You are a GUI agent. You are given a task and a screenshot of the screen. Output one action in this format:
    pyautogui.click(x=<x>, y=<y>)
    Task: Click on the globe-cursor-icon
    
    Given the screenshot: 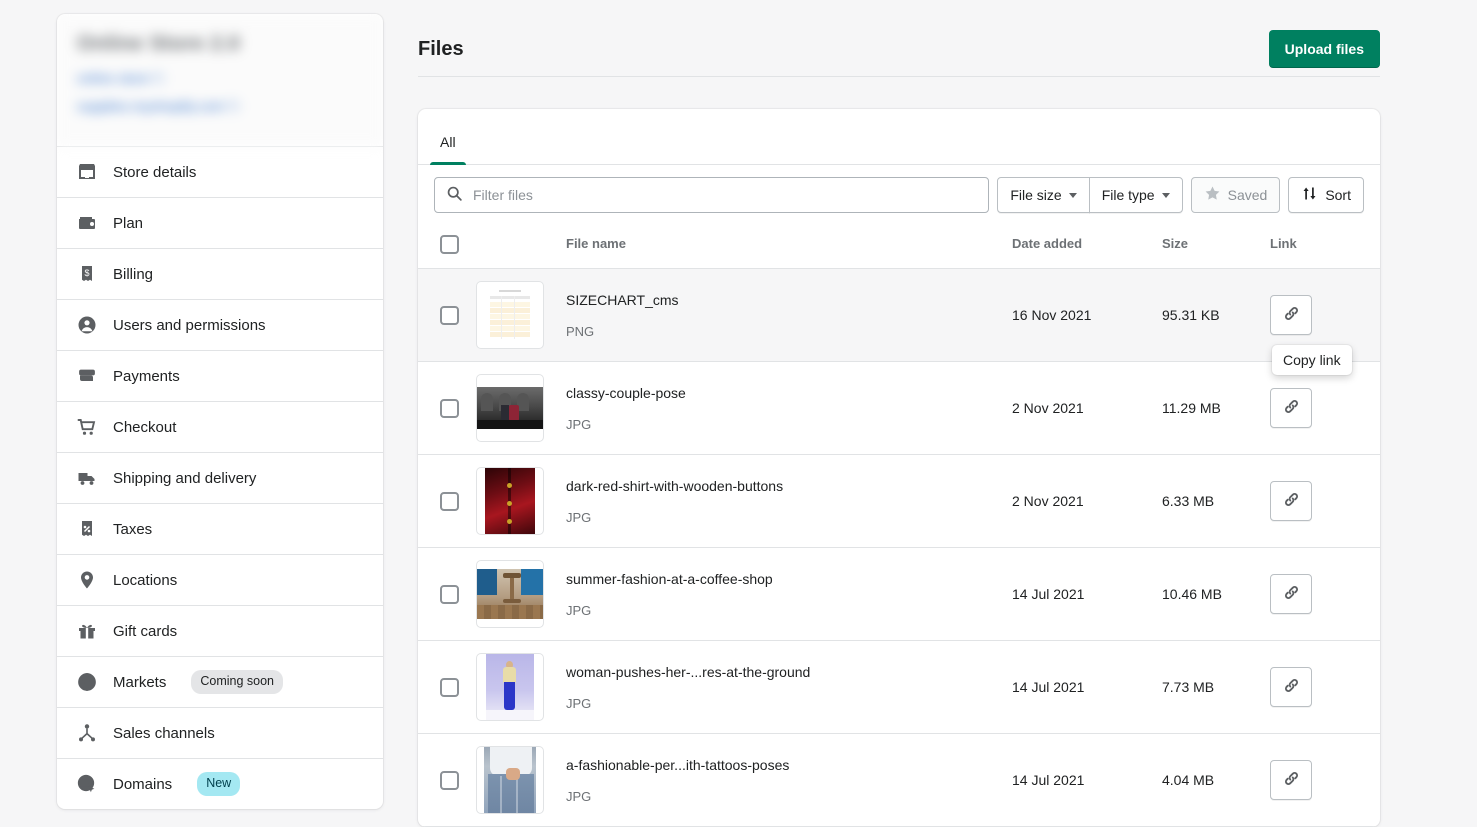 What is the action you would take?
    pyautogui.click(x=87, y=784)
    